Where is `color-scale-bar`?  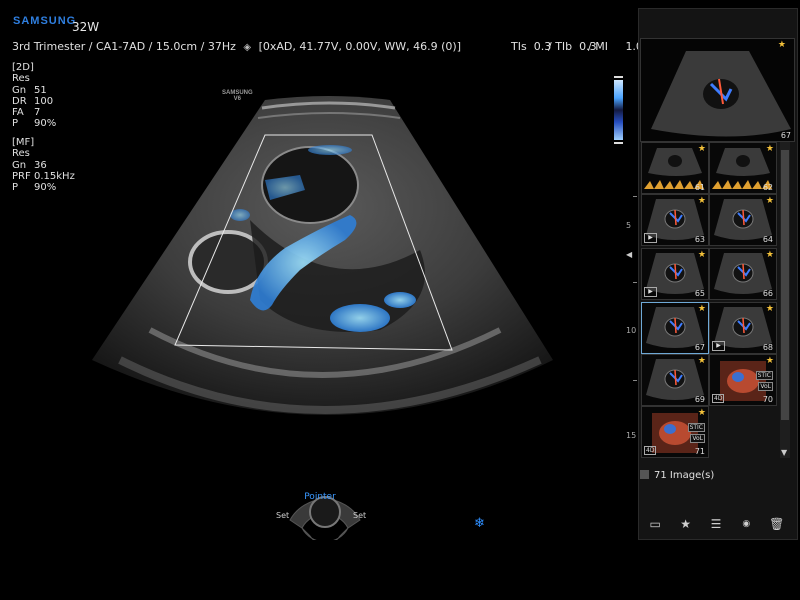
color-scale-bar is located at coordinates (618, 110).